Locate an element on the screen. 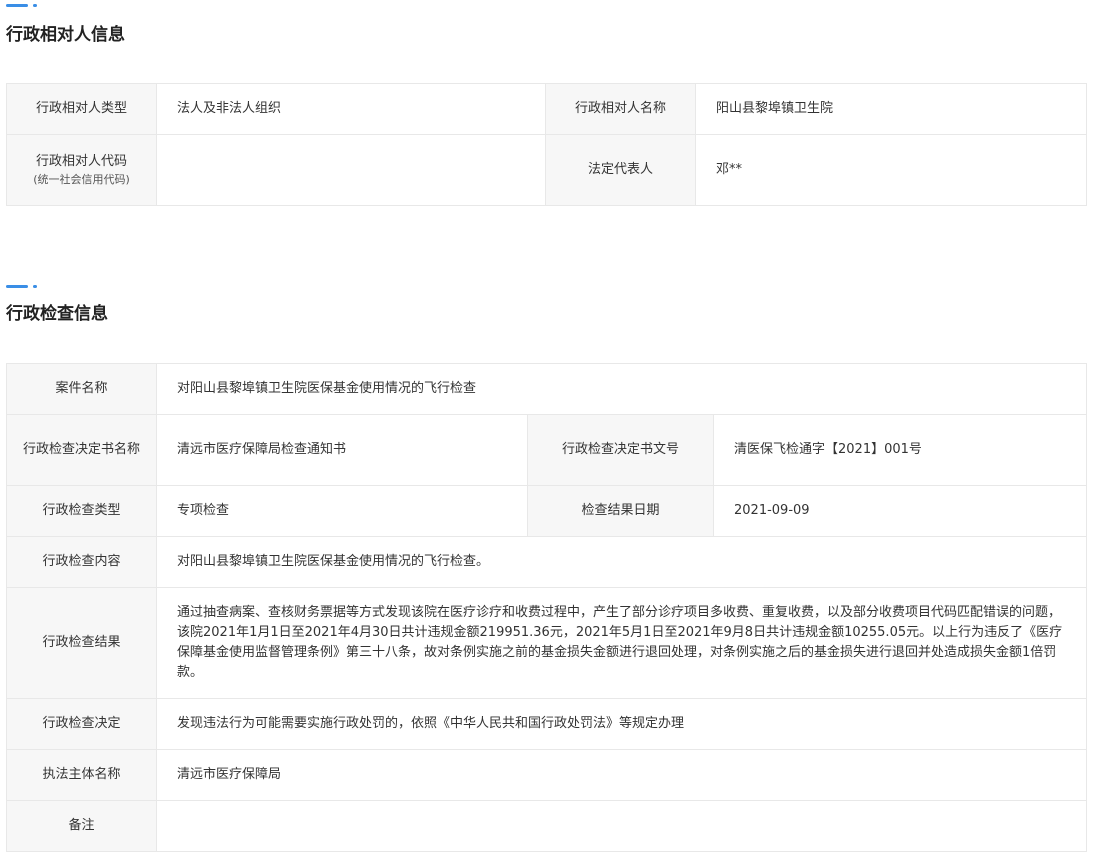 The width and height of the screenshot is (1093, 858). party-code-label: 行政相对人代码 is located at coordinates (81, 161).